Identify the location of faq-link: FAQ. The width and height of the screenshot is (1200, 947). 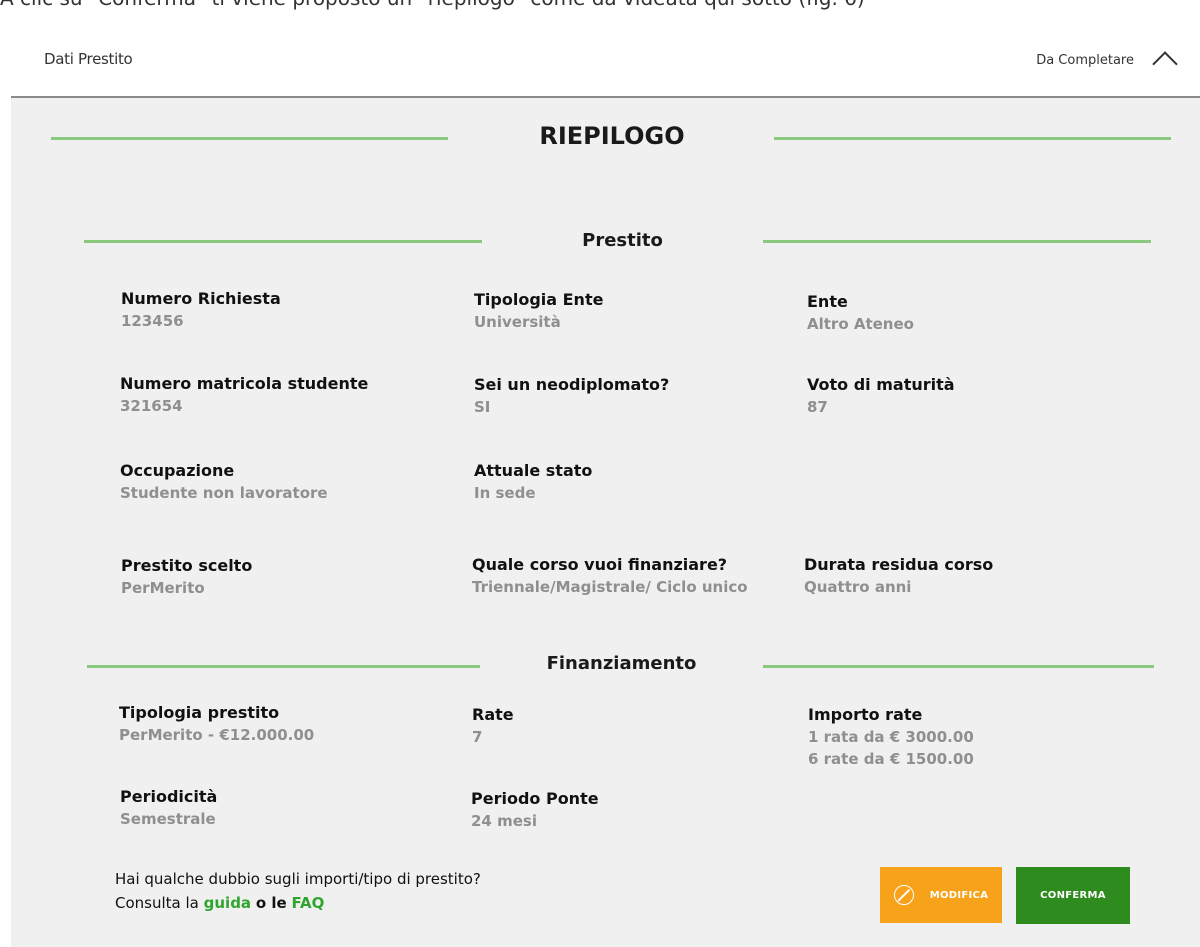
(307, 903).